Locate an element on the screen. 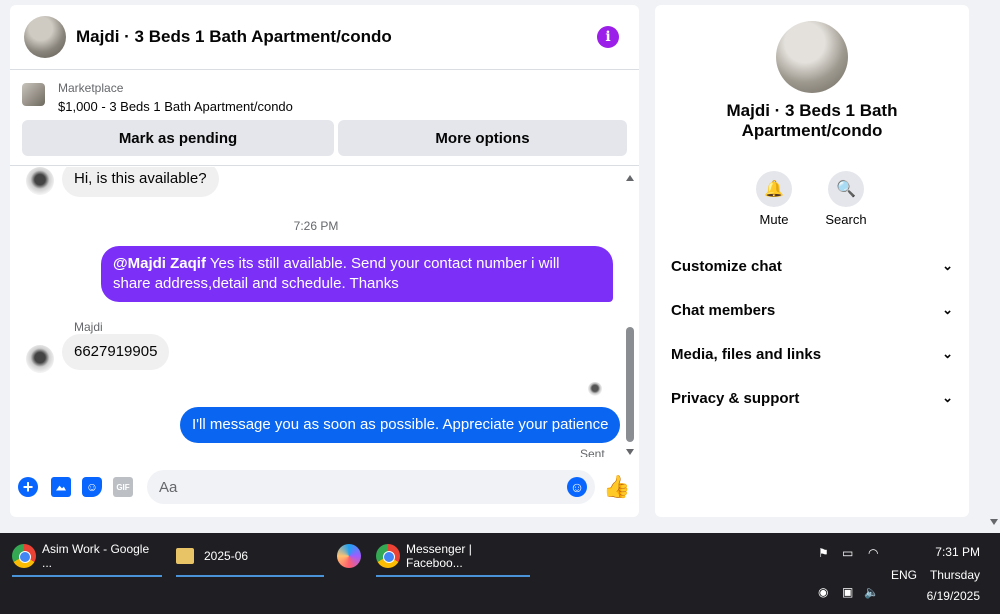 The image size is (1000, 614). media-files-links-row: Media, files and links ⌄ is located at coordinates (812, 354).